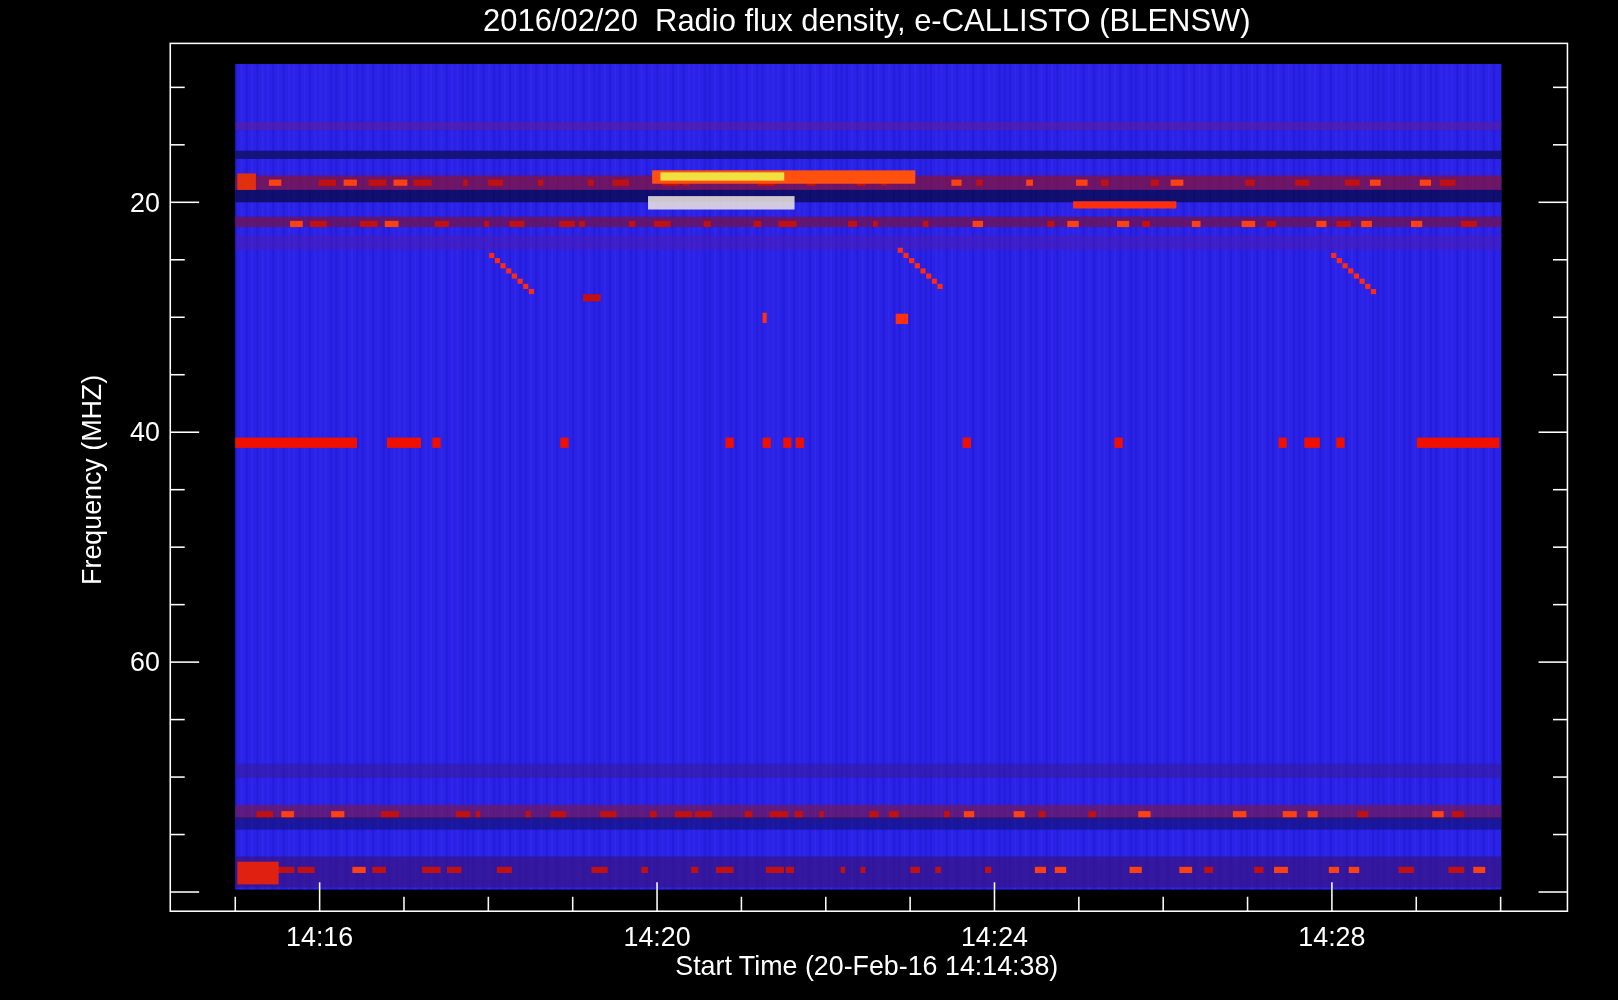 The width and height of the screenshot is (1618, 1000). I want to click on y-axis-label: Frequency (MHZ), so click(92, 479).